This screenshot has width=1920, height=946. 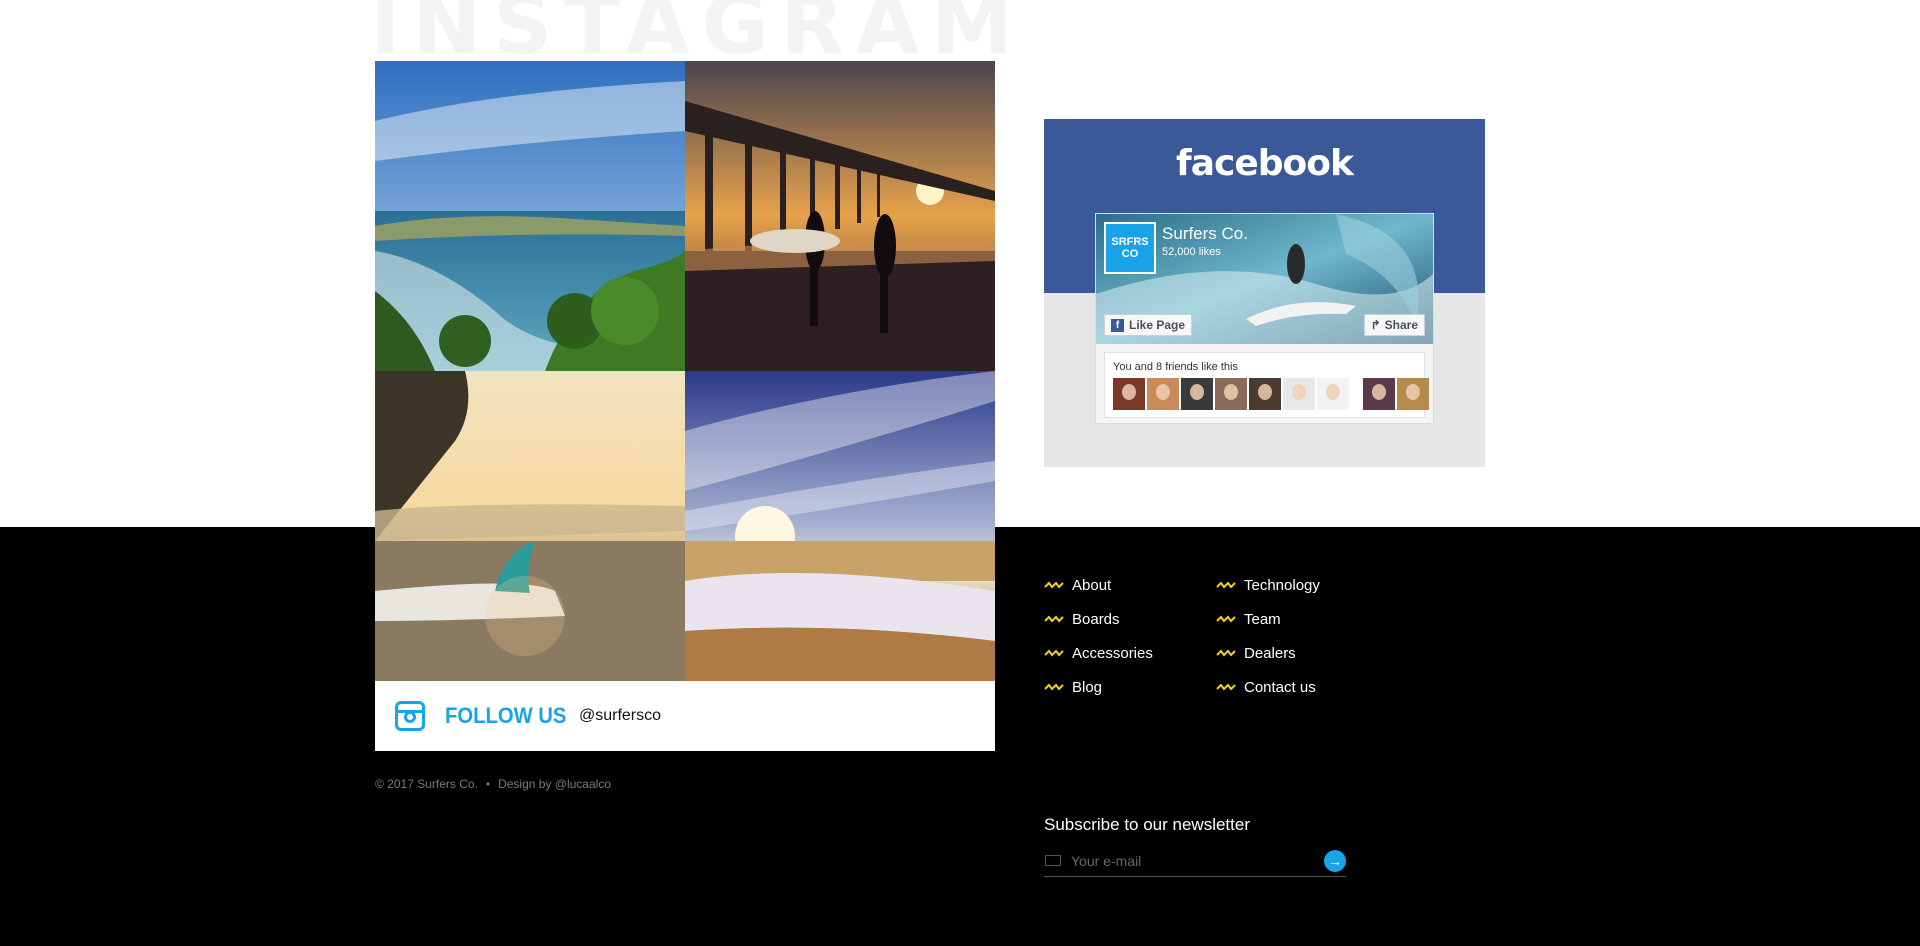 What do you see at coordinates (1205, 234) in the screenshot?
I see `page-name: Surfers Co.` at bounding box center [1205, 234].